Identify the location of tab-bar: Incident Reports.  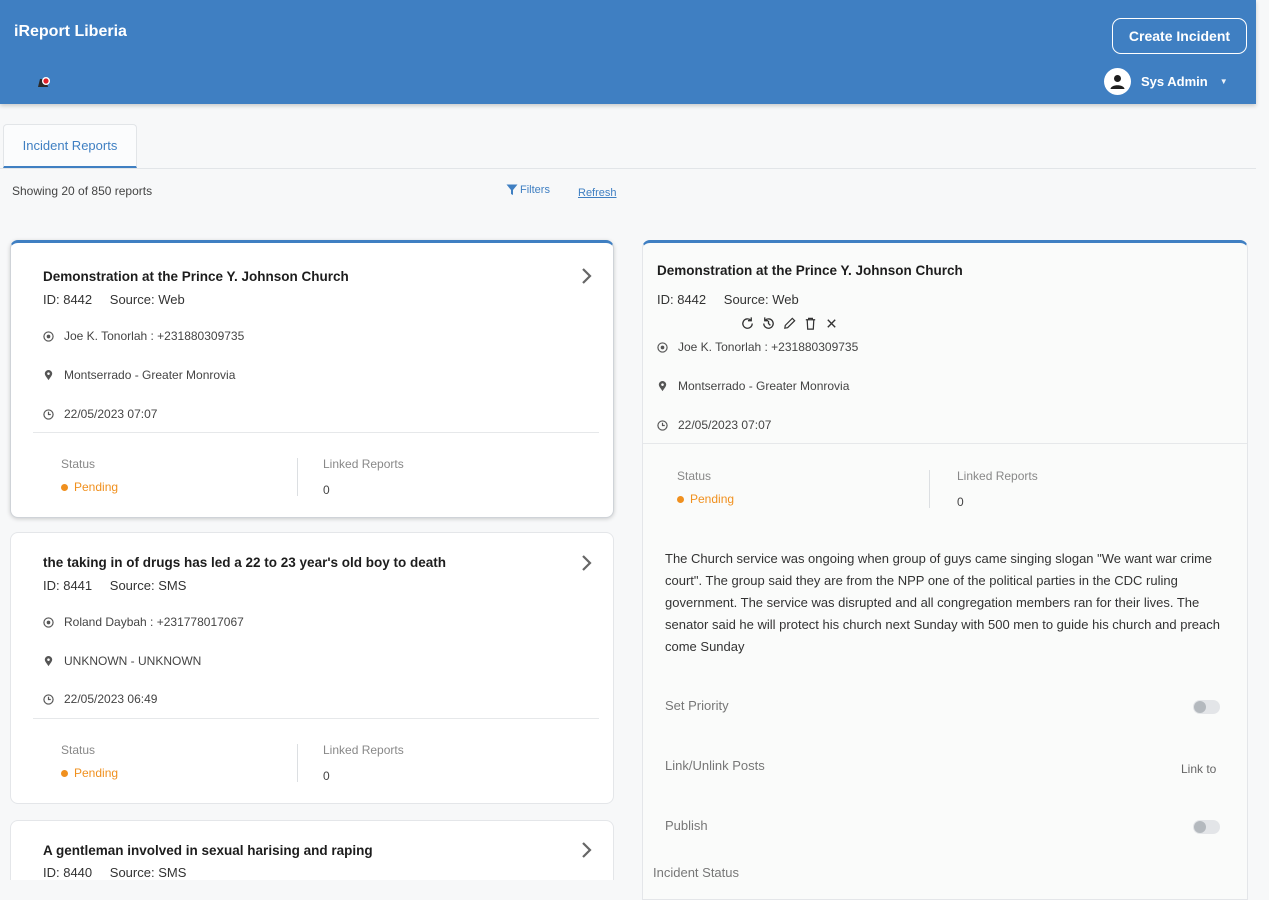
(628, 146).